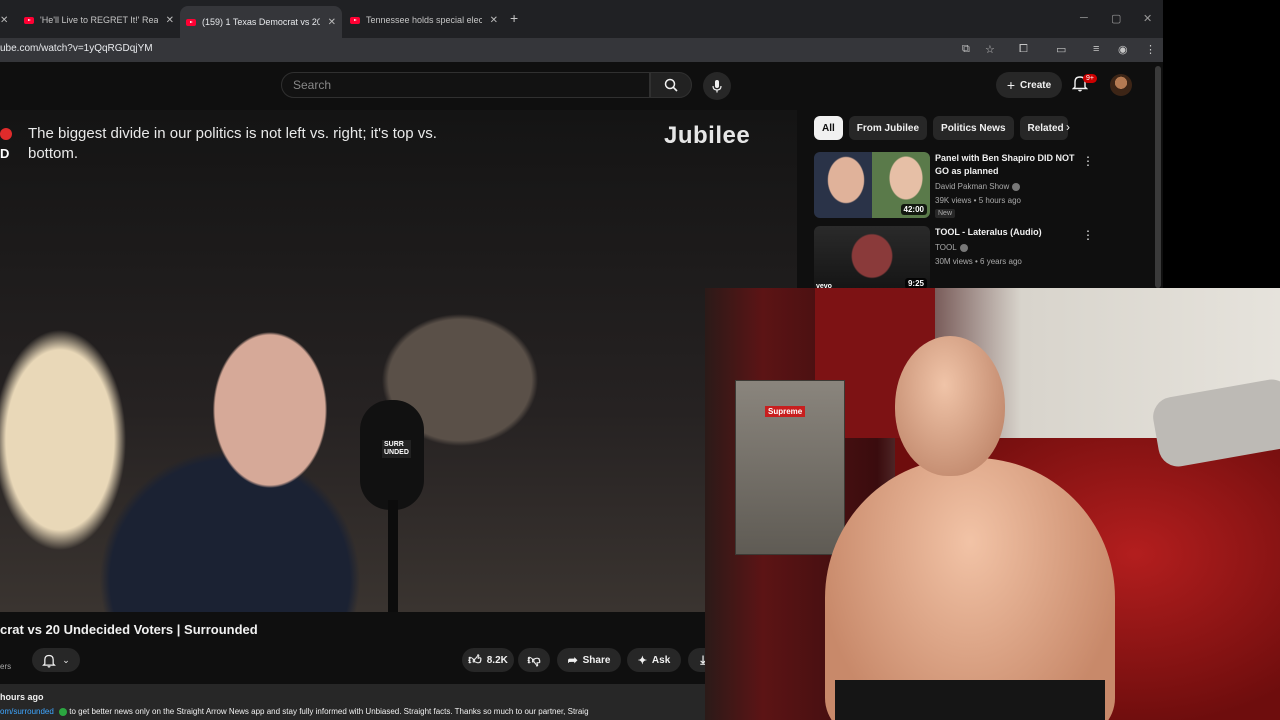 This screenshot has height=720, width=1280. Describe the element at coordinates (1011, 85) in the screenshot. I see `plus-icon: +` at that location.